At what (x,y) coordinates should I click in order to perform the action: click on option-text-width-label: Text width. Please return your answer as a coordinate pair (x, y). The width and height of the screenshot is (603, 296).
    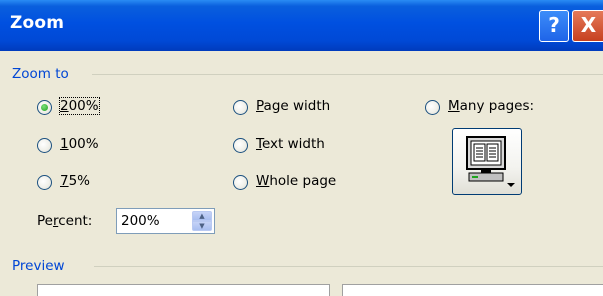
    Looking at the image, I should click on (290, 144).